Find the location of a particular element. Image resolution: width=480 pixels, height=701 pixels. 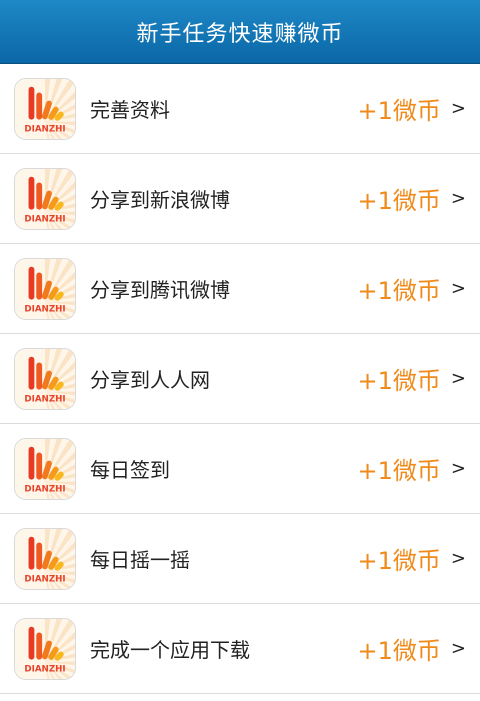

task-label: 完成一个应用下载 is located at coordinates (170, 650).